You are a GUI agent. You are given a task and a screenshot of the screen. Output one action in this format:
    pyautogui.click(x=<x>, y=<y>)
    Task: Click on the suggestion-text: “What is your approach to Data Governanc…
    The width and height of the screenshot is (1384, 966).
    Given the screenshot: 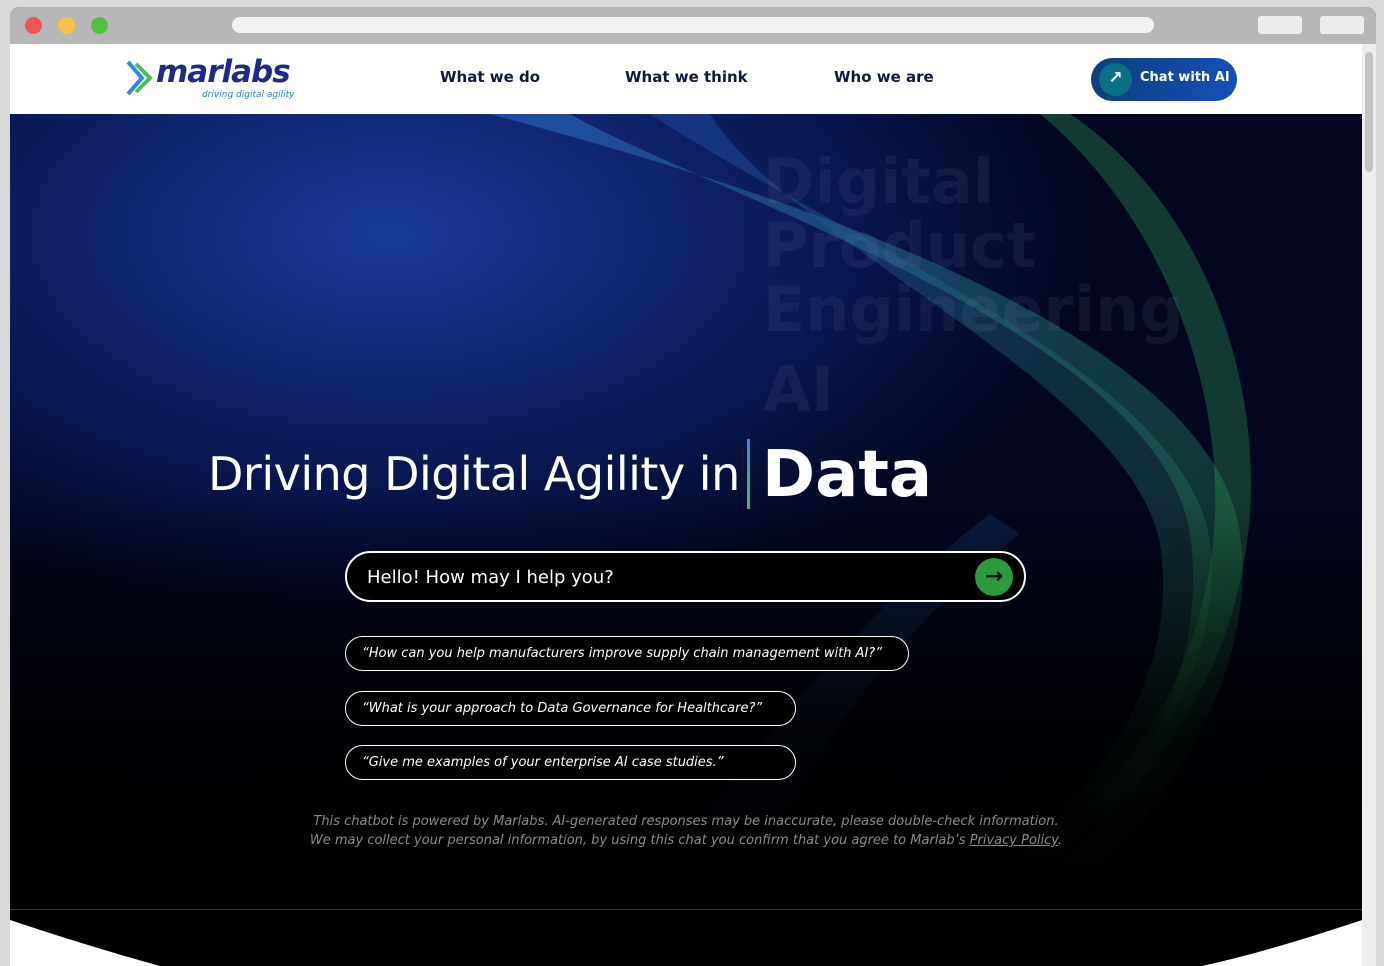 What is the action you would take?
    pyautogui.click(x=562, y=708)
    